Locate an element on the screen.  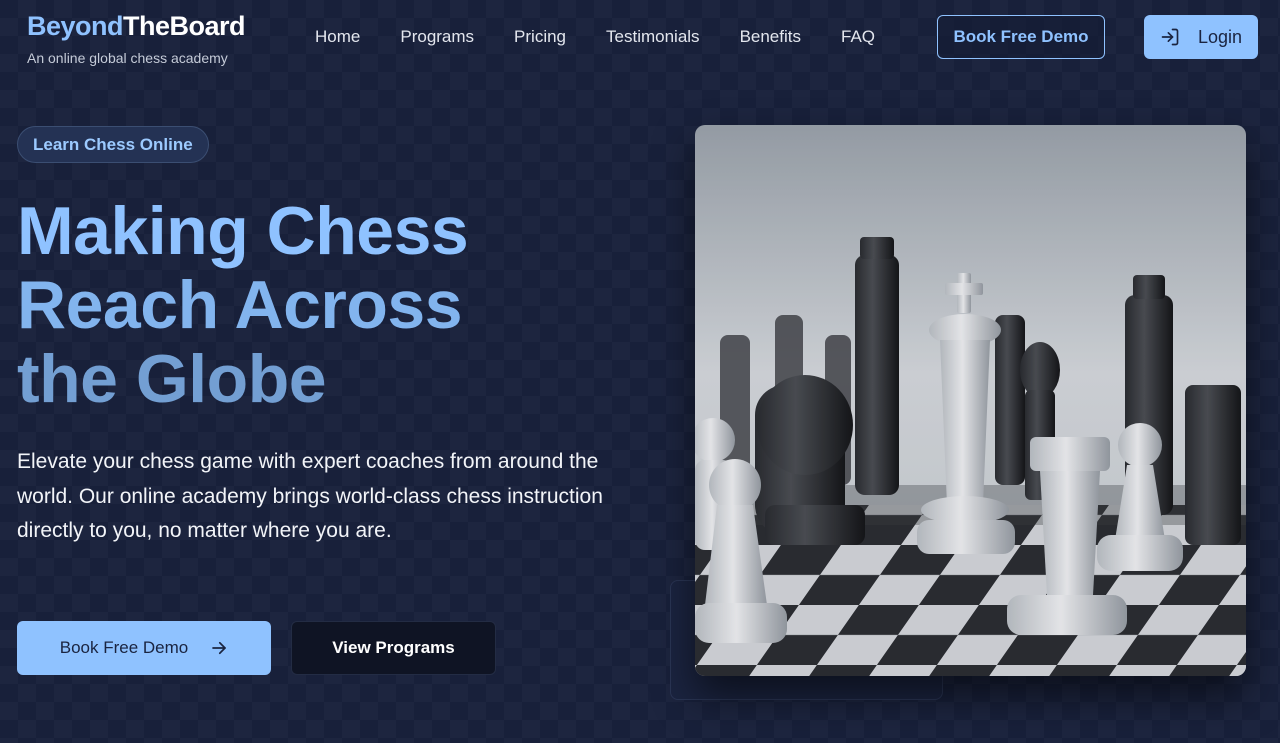
brand-tagline: An online global chess academy is located at coordinates (127, 58).